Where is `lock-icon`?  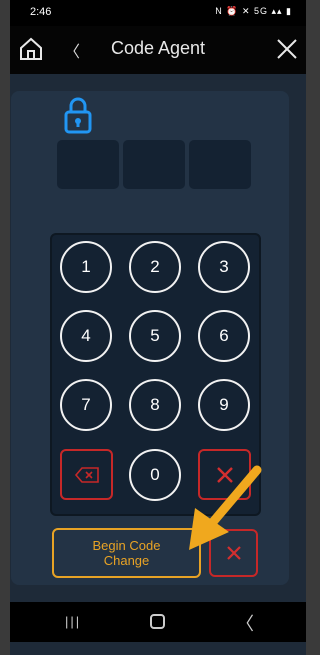 lock-icon is located at coordinates (78, 115).